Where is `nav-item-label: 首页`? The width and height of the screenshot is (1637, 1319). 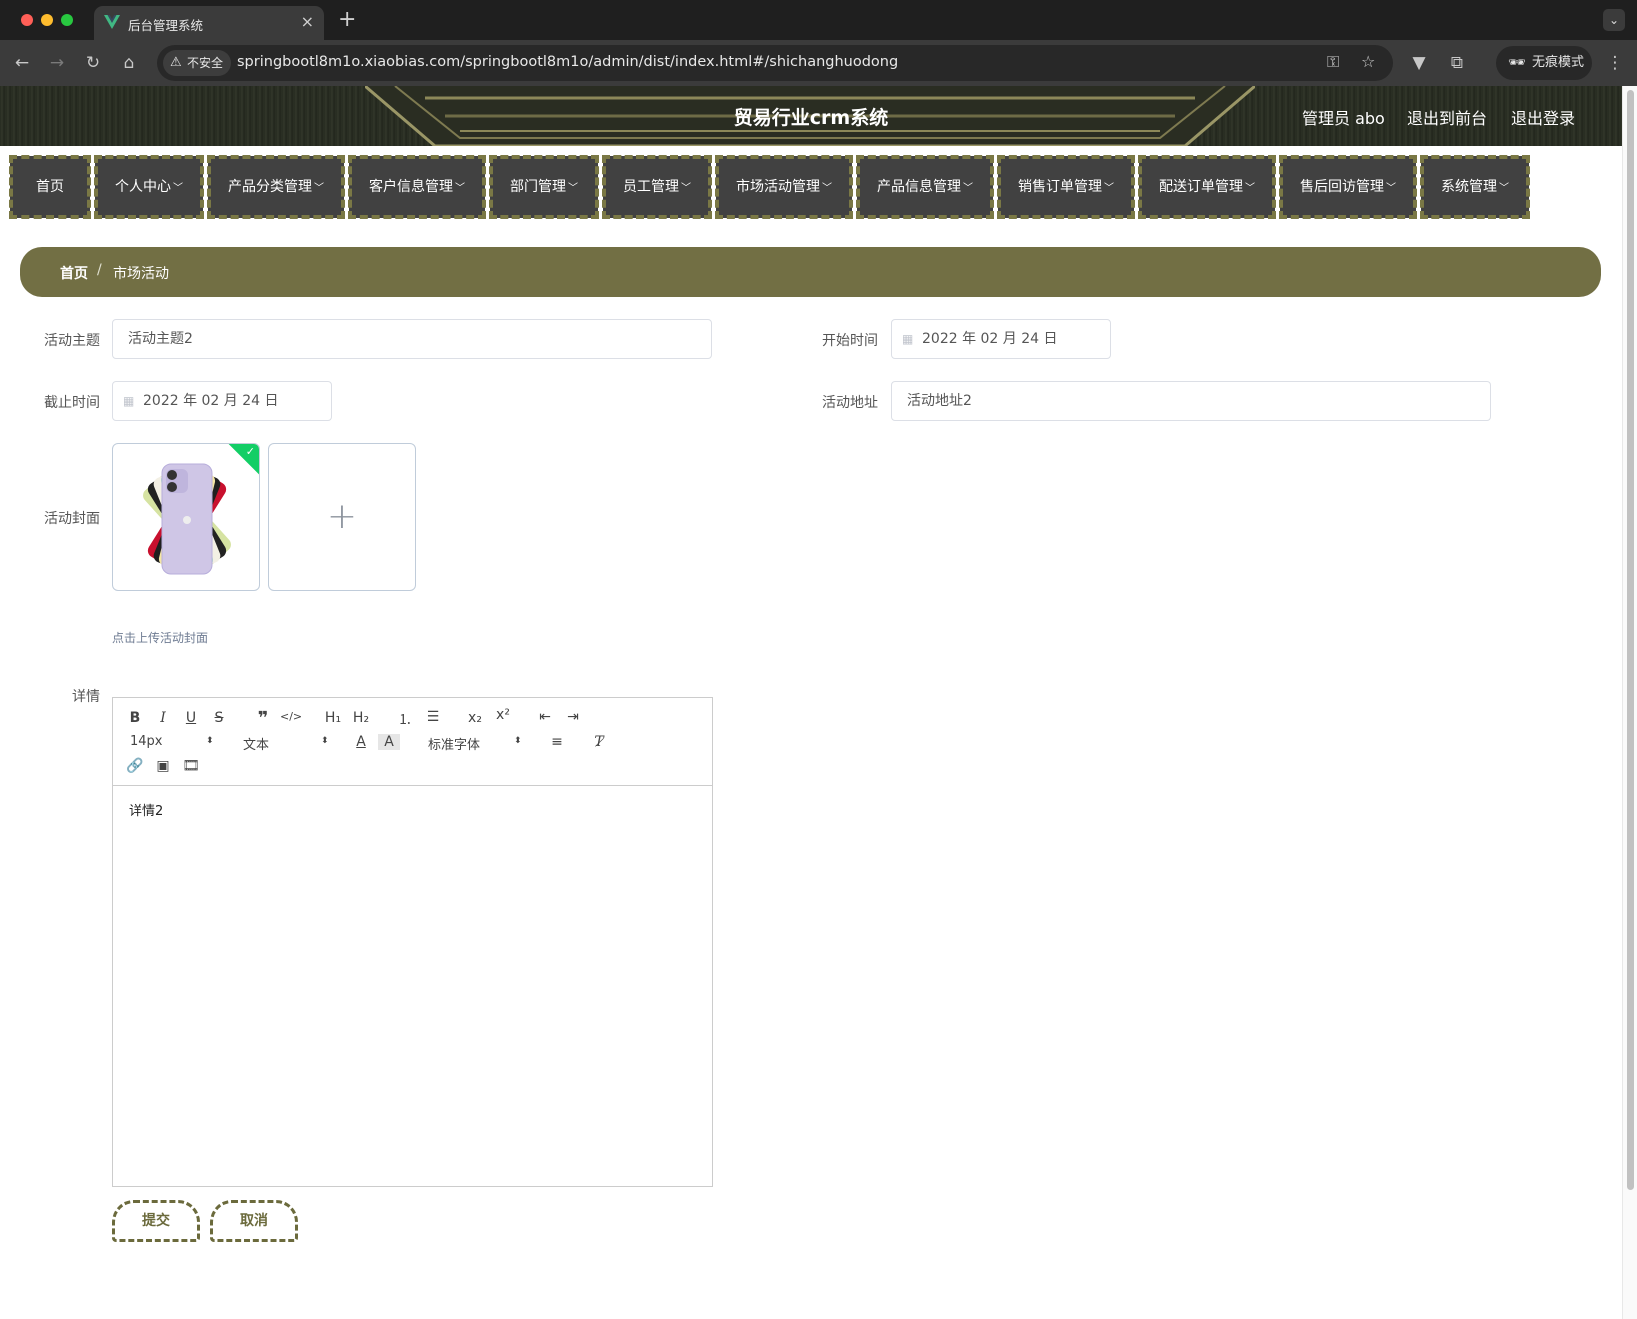 nav-item-label: 首页 is located at coordinates (50, 187).